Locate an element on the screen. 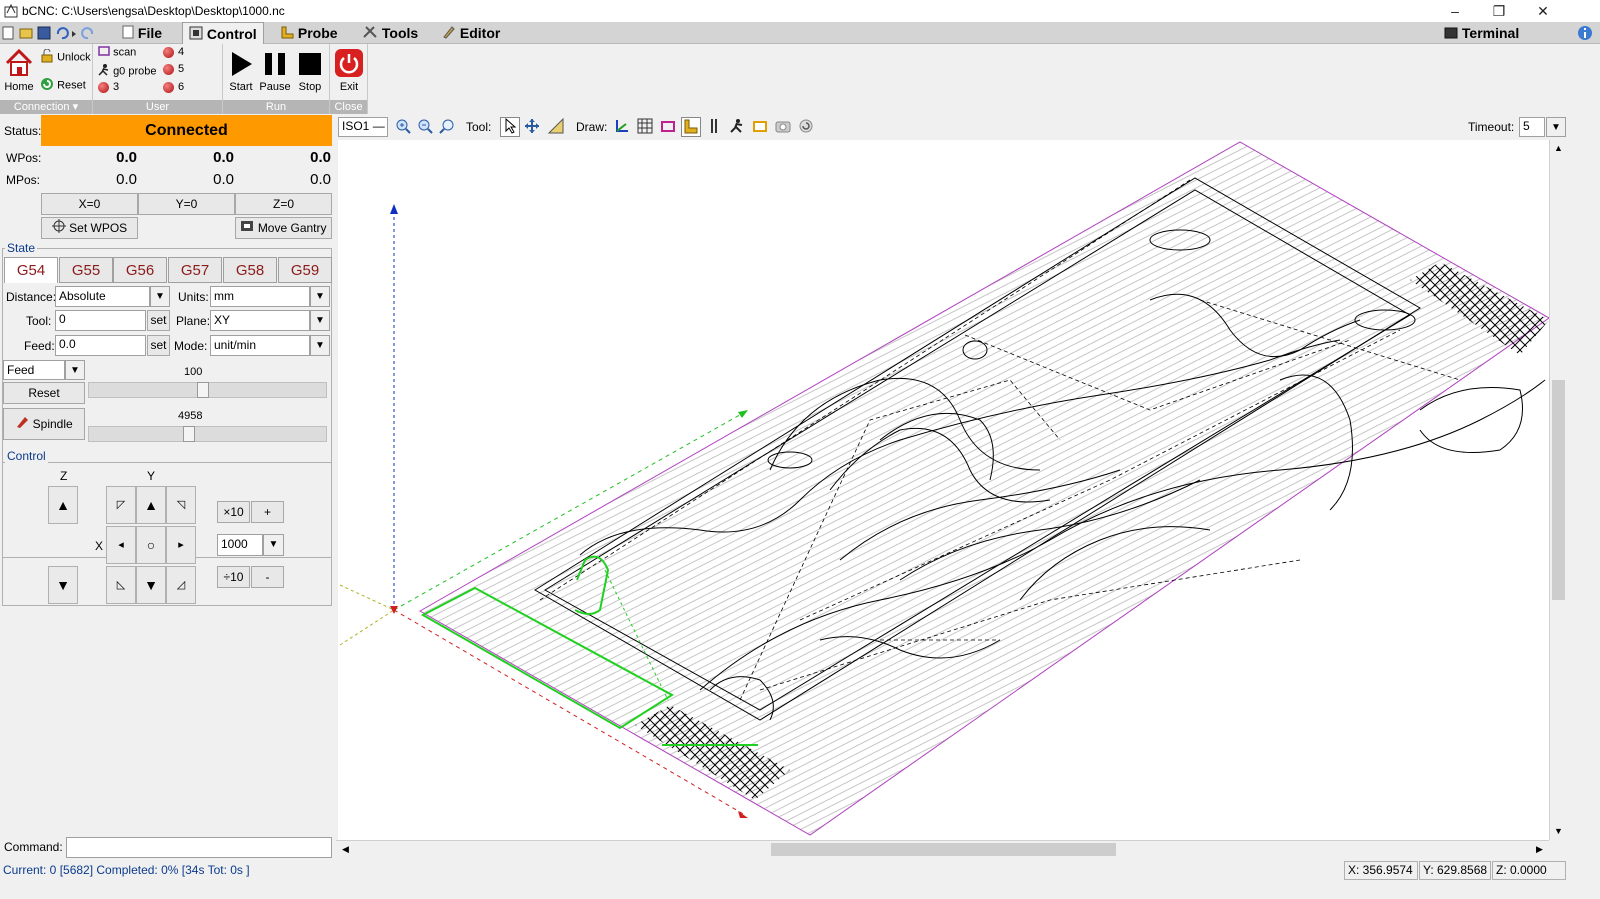  feed-field: 0.0 is located at coordinates (100, 345).